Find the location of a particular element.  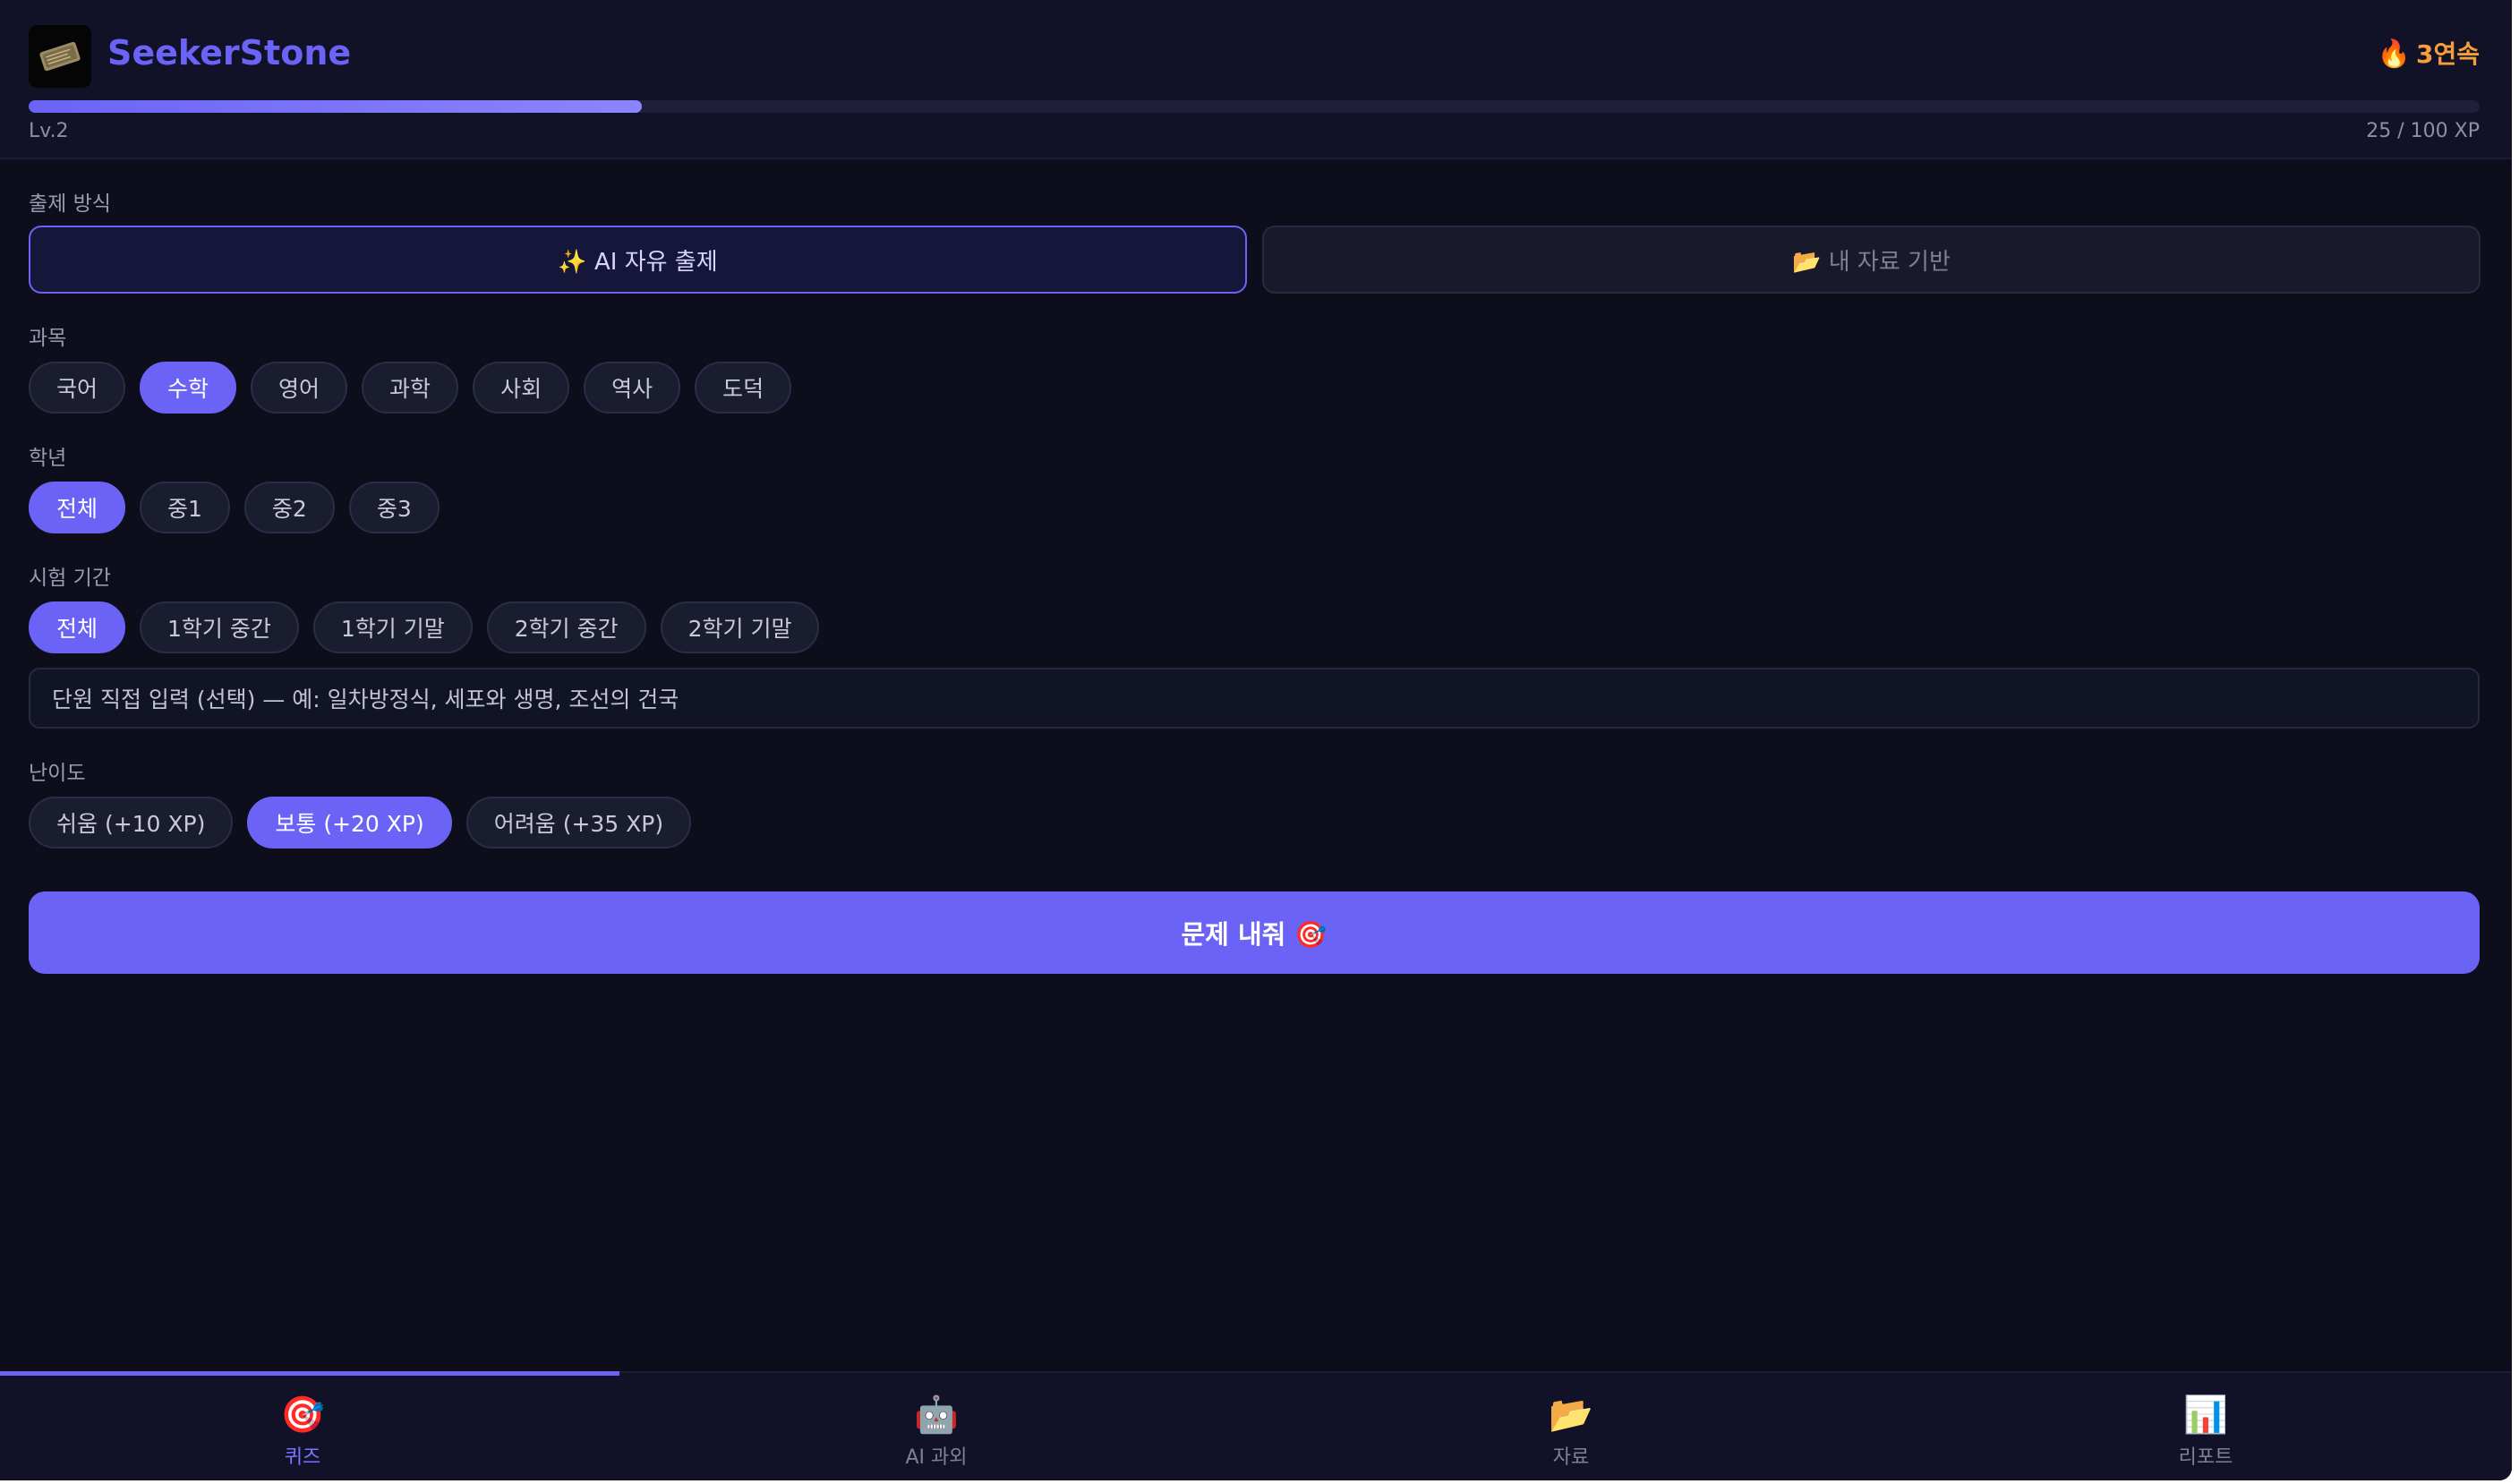

ai-free-mode-button: ✨ AI 자유 출제 is located at coordinates (638, 260).